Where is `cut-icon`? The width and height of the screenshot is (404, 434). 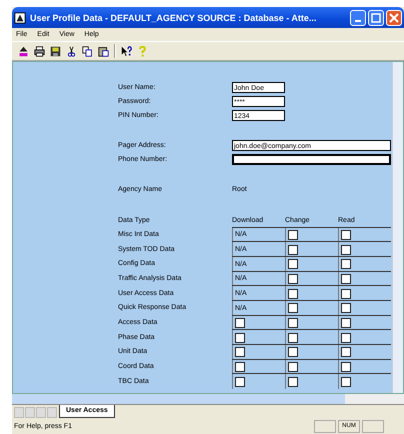
cut-icon is located at coordinates (71, 51).